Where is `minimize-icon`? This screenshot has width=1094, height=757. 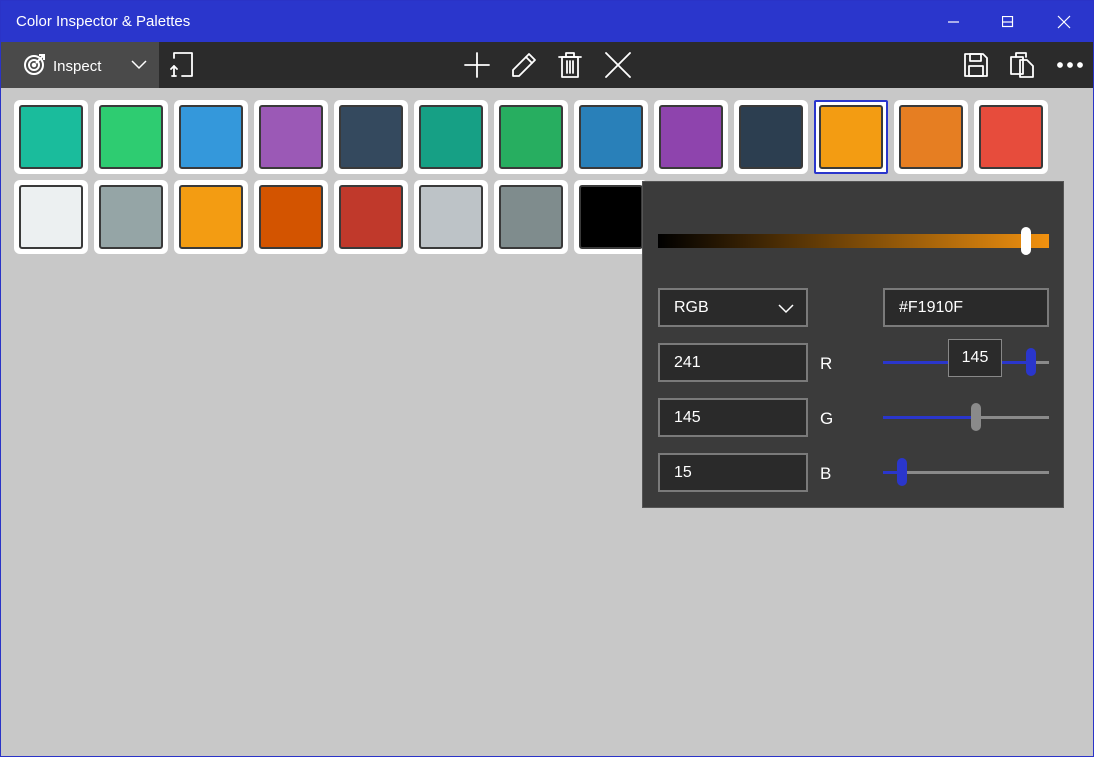 minimize-icon is located at coordinates (953, 21).